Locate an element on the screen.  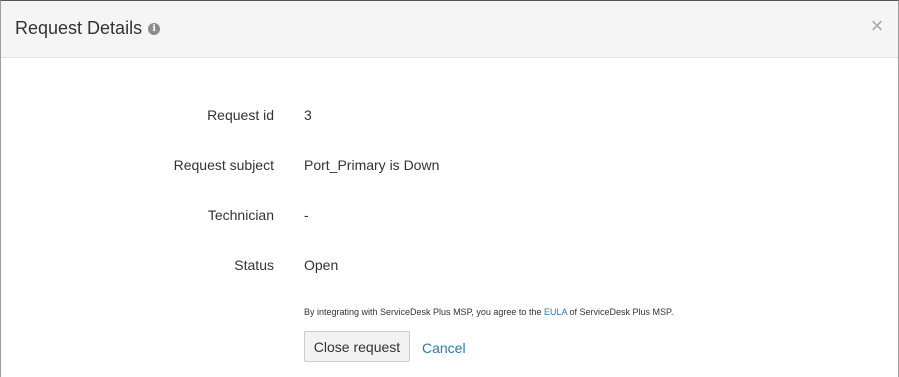
close-request-button: Close request is located at coordinates (357, 346).